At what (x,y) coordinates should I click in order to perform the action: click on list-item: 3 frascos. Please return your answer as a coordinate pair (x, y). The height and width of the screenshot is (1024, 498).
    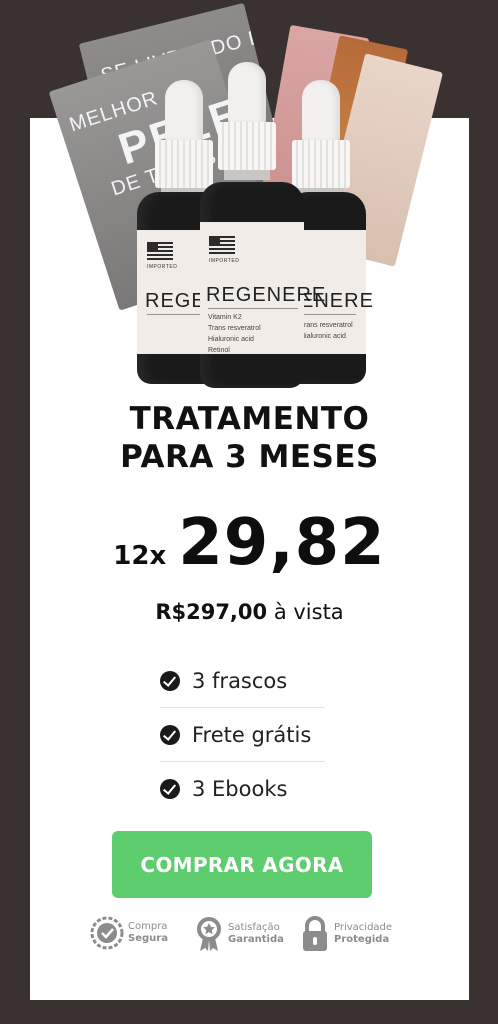
    Looking at the image, I should click on (242, 681).